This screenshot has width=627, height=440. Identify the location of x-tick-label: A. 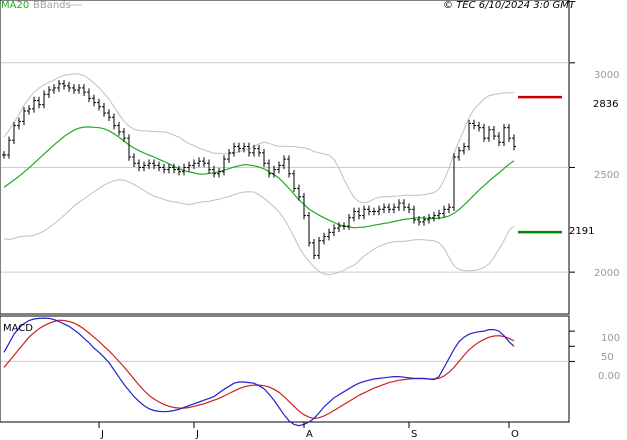
(309, 434).